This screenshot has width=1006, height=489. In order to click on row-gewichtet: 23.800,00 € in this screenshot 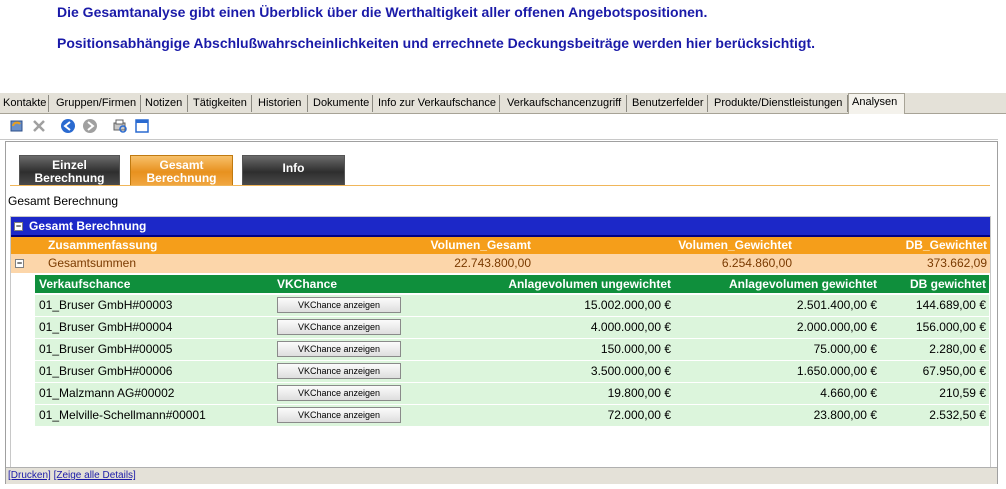, I will do `click(845, 415)`.